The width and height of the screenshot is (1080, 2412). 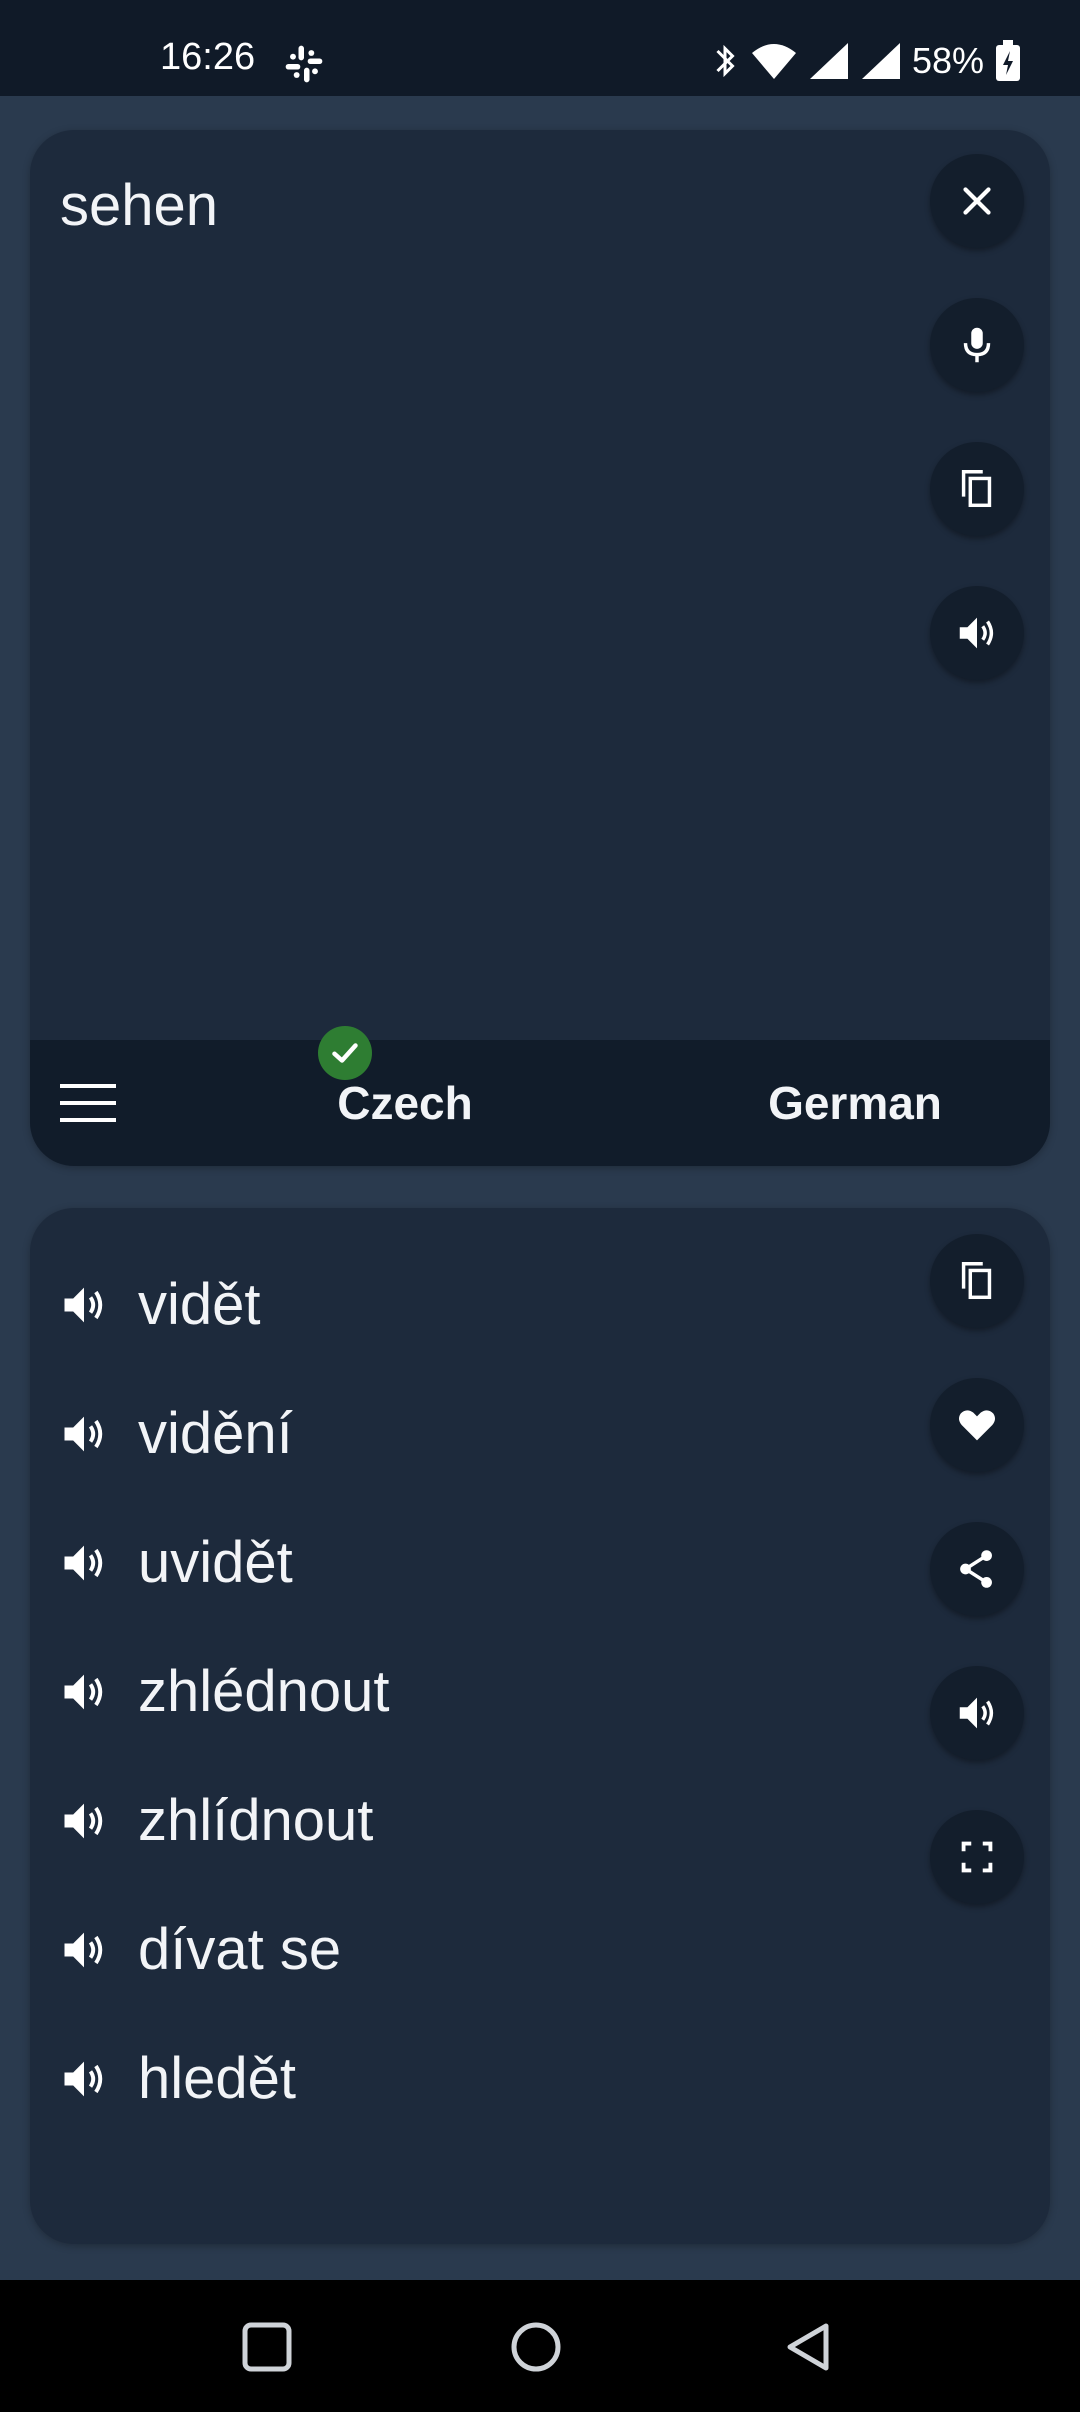 I want to click on speak-result-button, so click(x=977, y=1713).